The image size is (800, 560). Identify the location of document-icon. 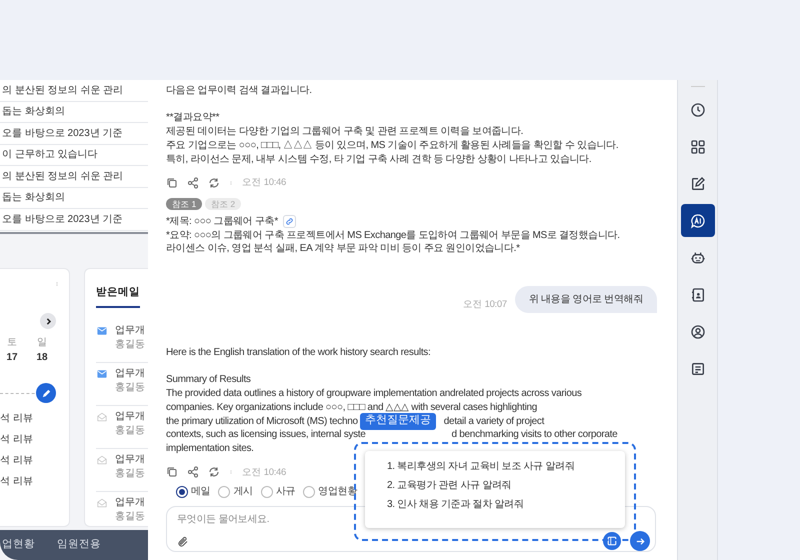
(698, 368).